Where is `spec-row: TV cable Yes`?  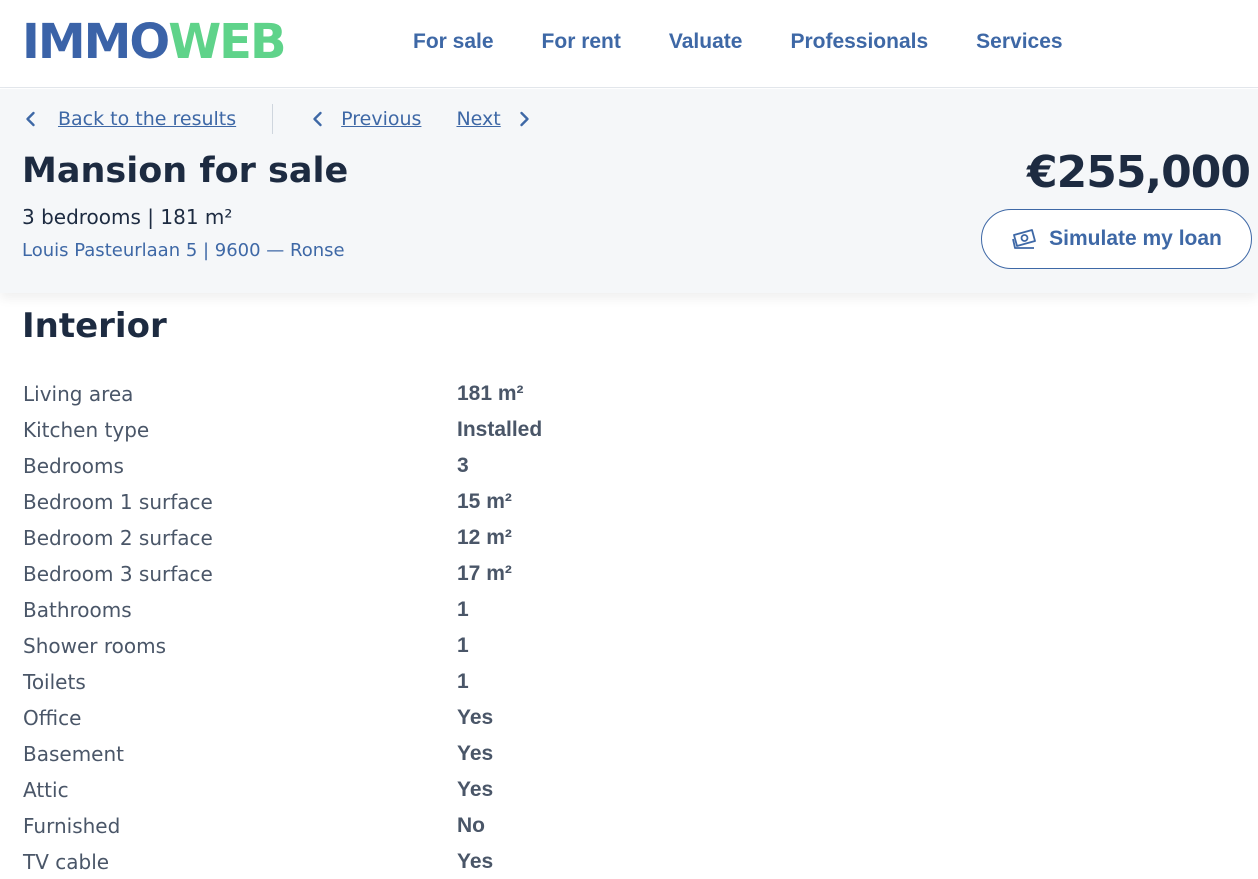
spec-row: TV cable Yes is located at coordinates (473, 861).